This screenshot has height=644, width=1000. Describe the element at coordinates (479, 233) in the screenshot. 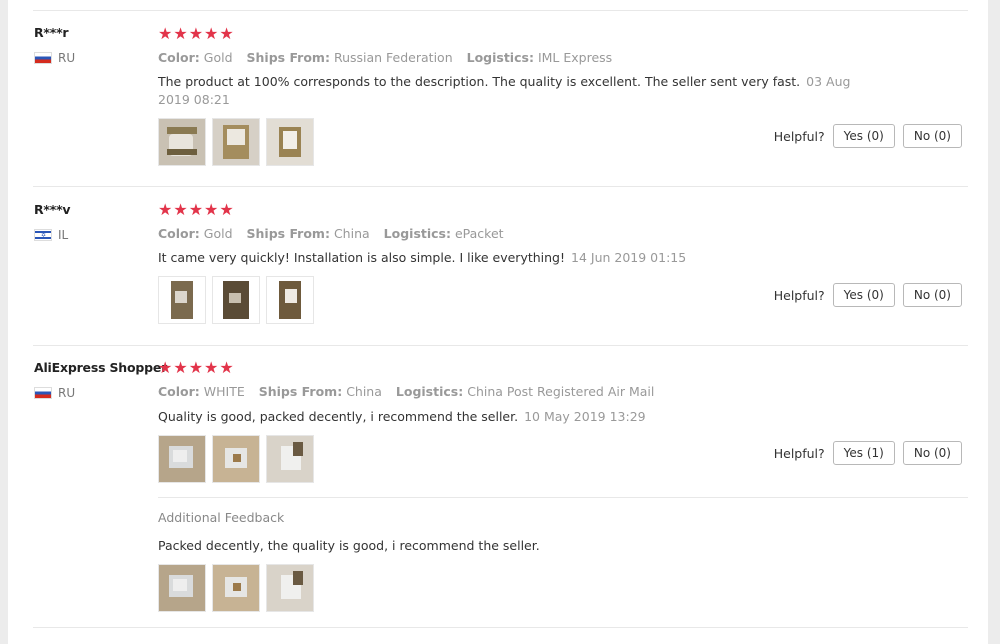

I see `logistics-value: ePacket` at that location.